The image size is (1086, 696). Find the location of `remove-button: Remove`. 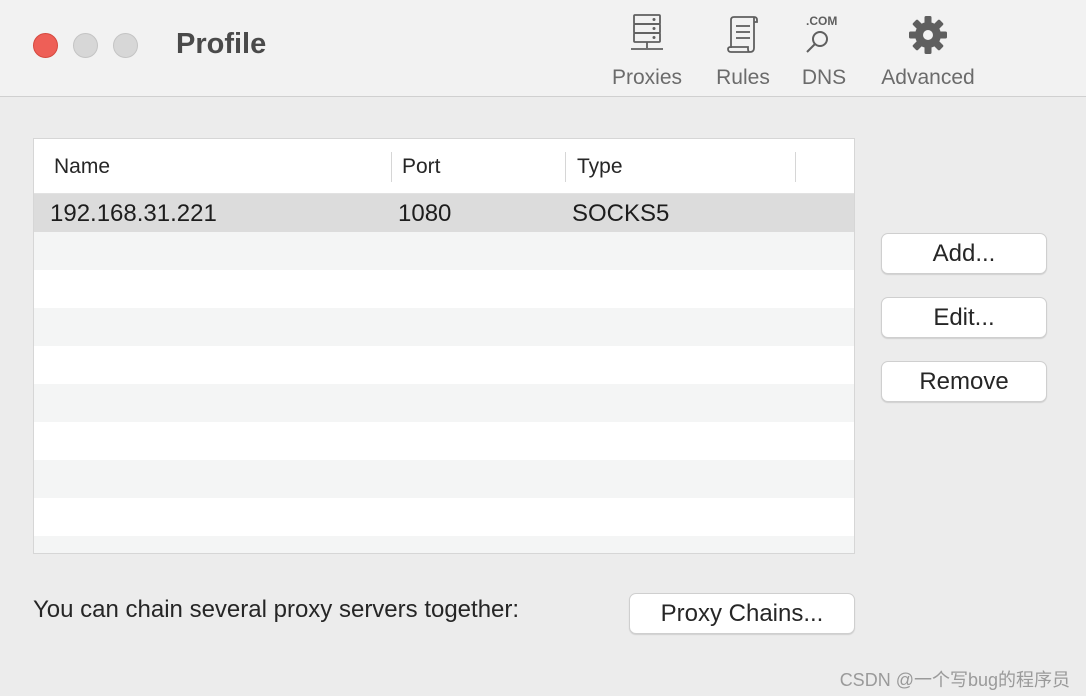

remove-button: Remove is located at coordinates (964, 381).